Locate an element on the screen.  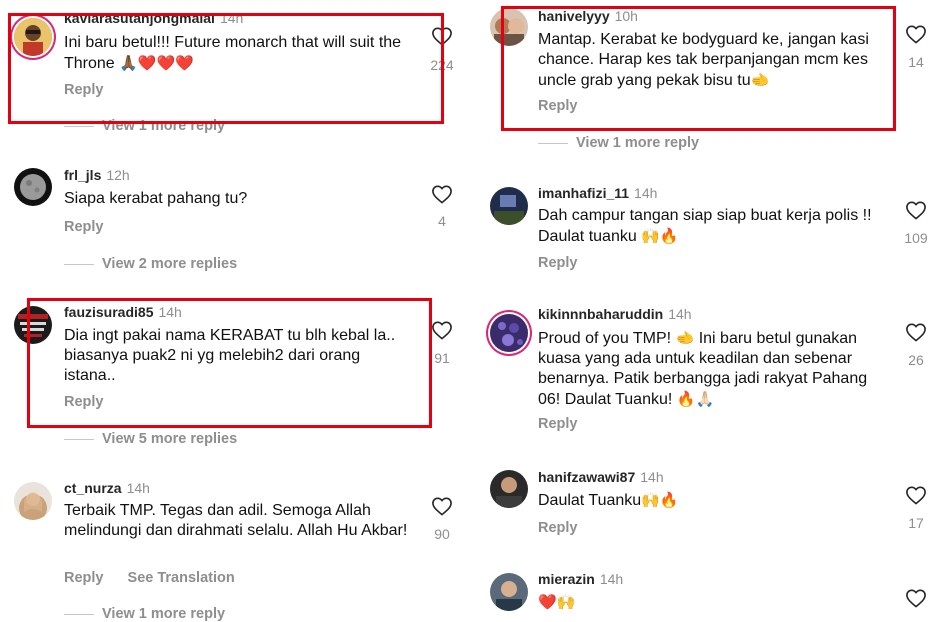
view-replies-text: View 5 more replies is located at coordinates (169, 439).